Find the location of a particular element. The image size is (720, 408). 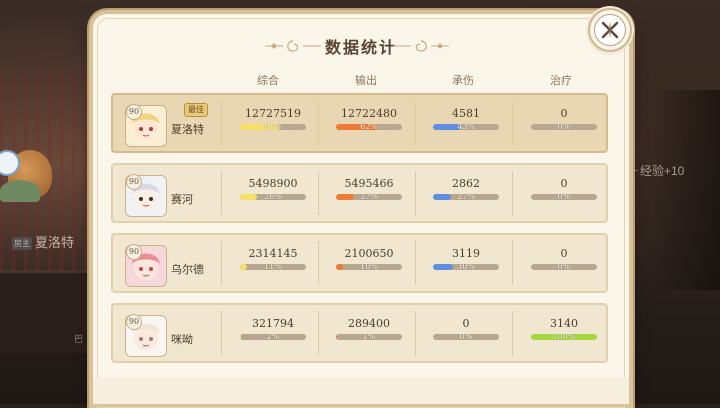

stat-bar: 100% is located at coordinates (564, 337).